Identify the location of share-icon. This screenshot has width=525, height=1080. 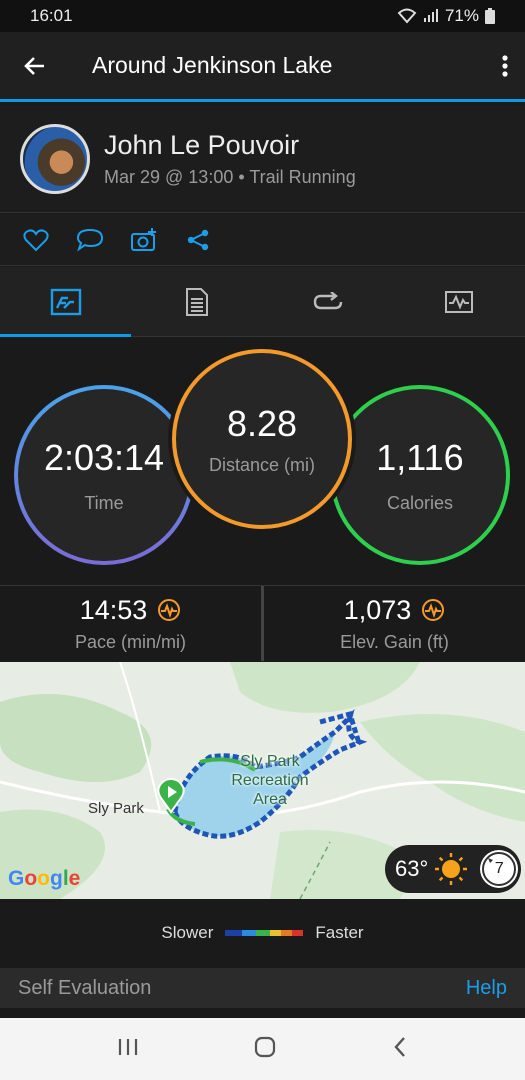
(198, 239).